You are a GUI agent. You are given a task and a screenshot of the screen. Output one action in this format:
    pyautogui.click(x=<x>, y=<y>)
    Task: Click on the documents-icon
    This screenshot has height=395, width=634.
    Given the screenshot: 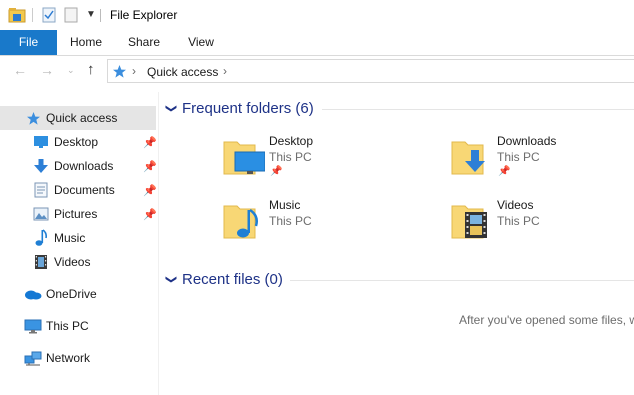 What is the action you would take?
    pyautogui.click(x=41, y=190)
    